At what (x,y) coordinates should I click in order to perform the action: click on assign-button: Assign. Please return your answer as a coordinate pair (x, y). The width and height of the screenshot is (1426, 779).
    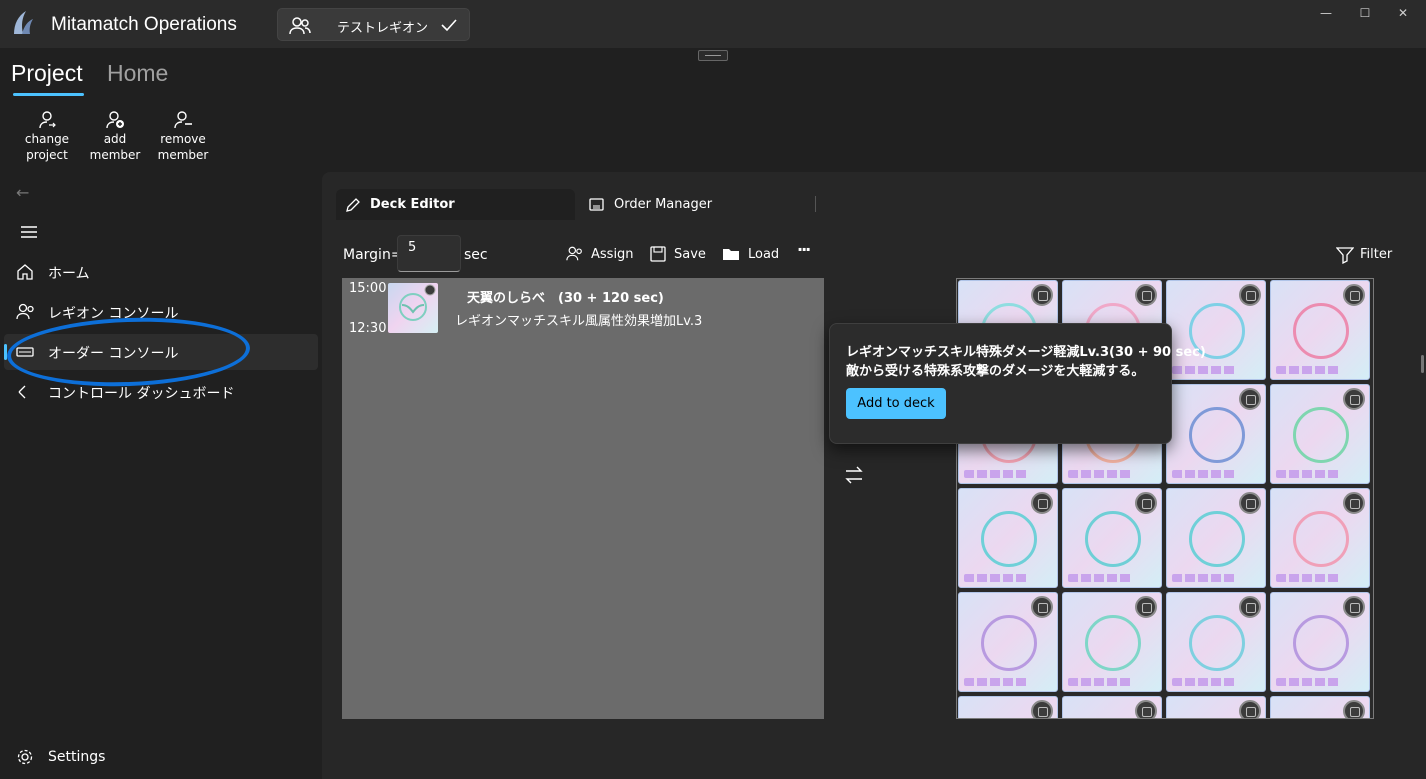
    Looking at the image, I should click on (600, 255).